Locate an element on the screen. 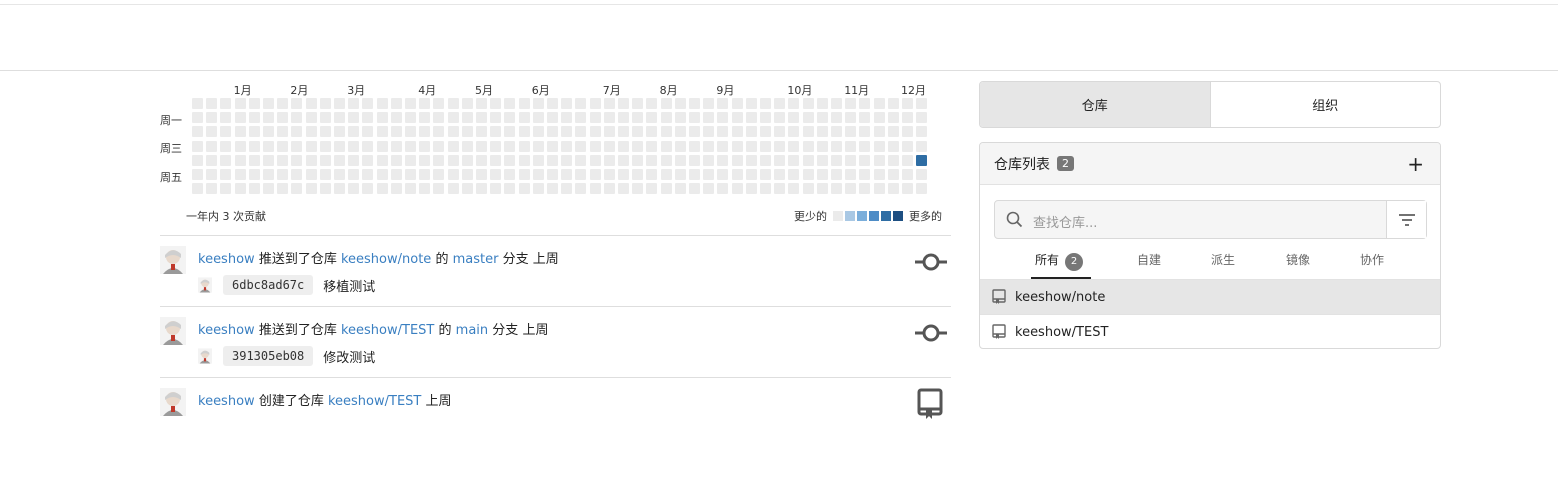 The height and width of the screenshot is (485, 1558). user-link: keeshow is located at coordinates (226, 330).